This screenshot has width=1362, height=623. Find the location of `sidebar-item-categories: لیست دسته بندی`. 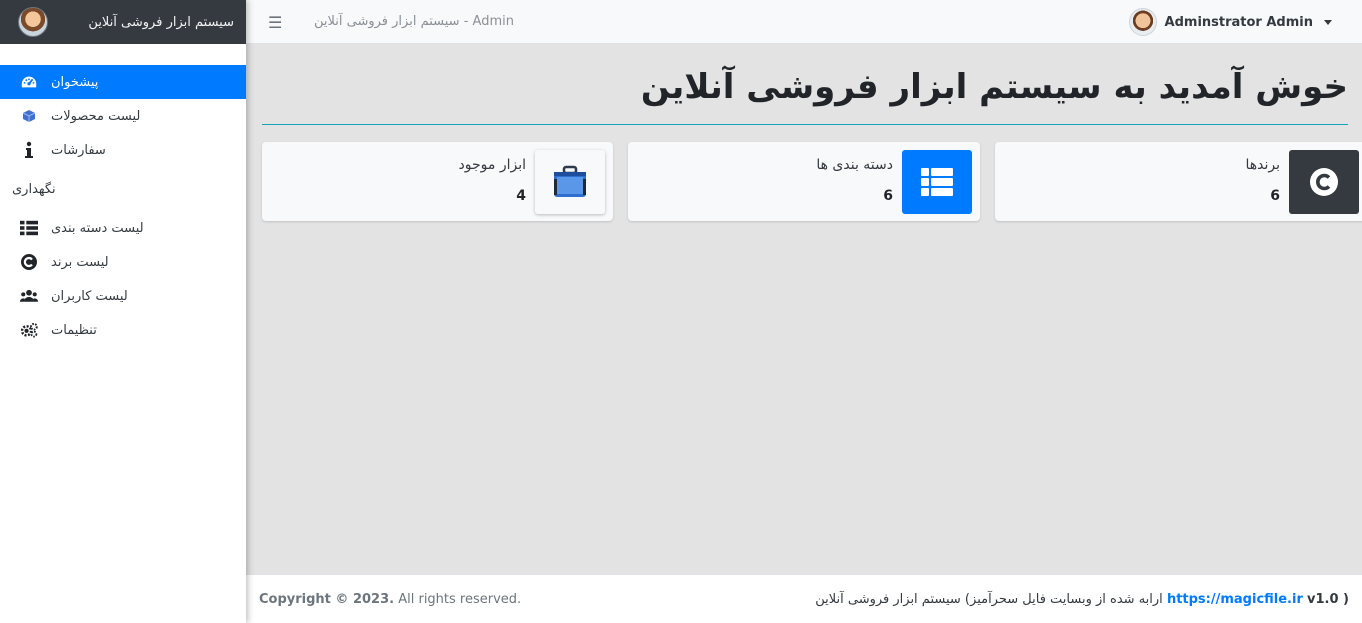

sidebar-item-categories: لیست دسته بندی is located at coordinates (123, 228).